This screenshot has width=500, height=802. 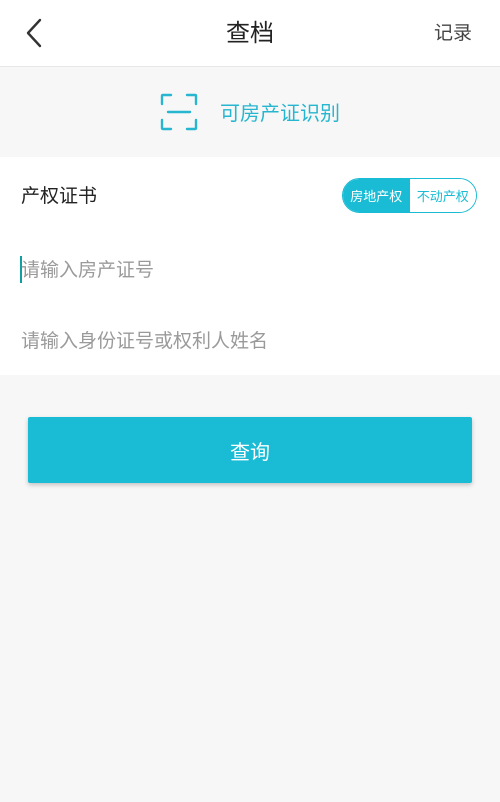 I want to click on id-or-owner-input, so click(x=250, y=341).